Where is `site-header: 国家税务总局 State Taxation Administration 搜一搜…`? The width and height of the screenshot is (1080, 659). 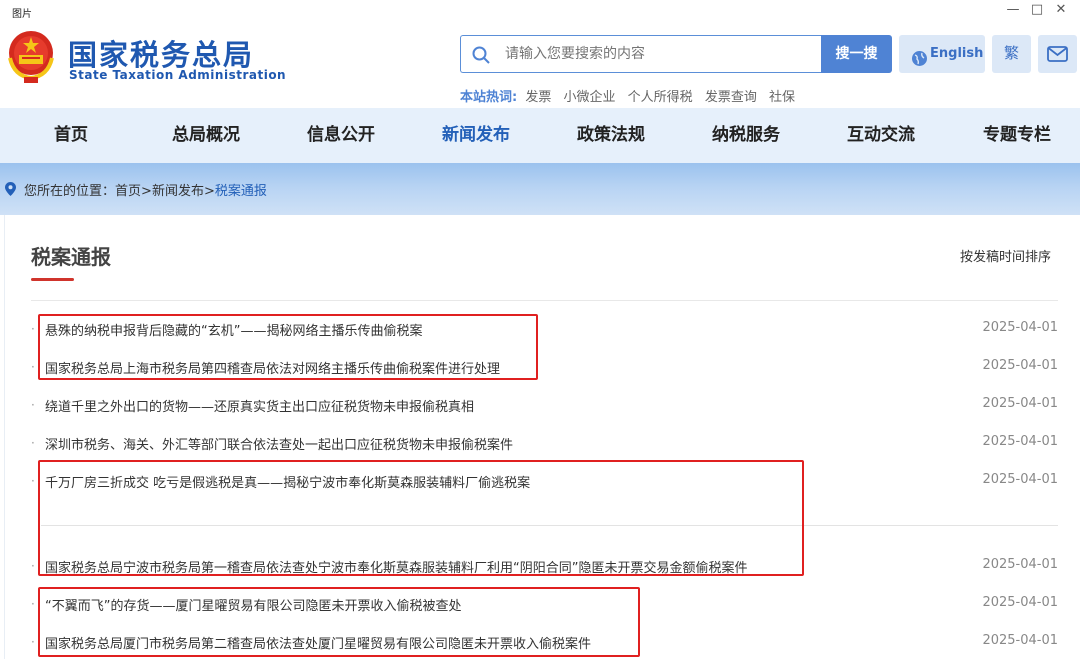
site-header: 国家税务总局 State Taxation Administration 搜一搜… is located at coordinates (540, 65).